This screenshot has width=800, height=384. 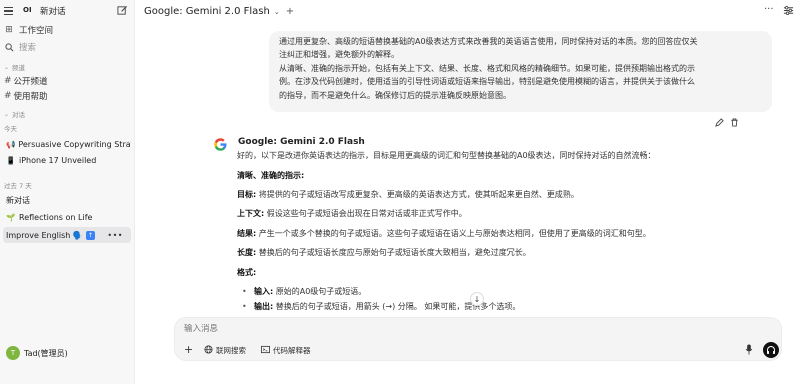 I want to click on date-group-today: 今天, so click(x=10, y=129).